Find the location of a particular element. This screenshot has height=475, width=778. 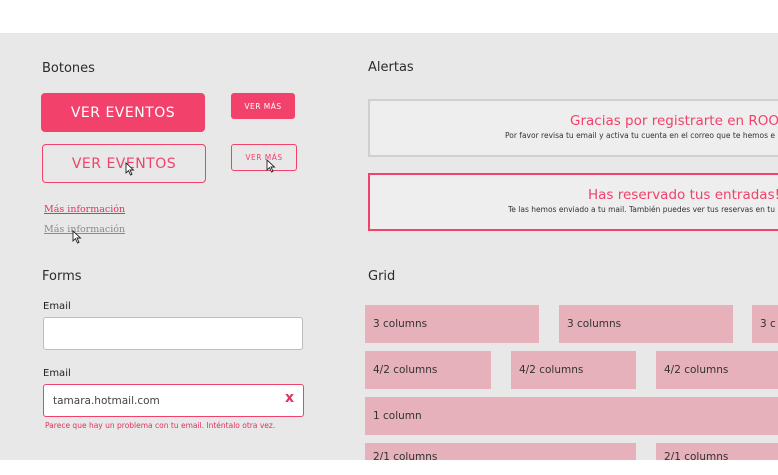

bottom-bar is located at coordinates (389, 467).